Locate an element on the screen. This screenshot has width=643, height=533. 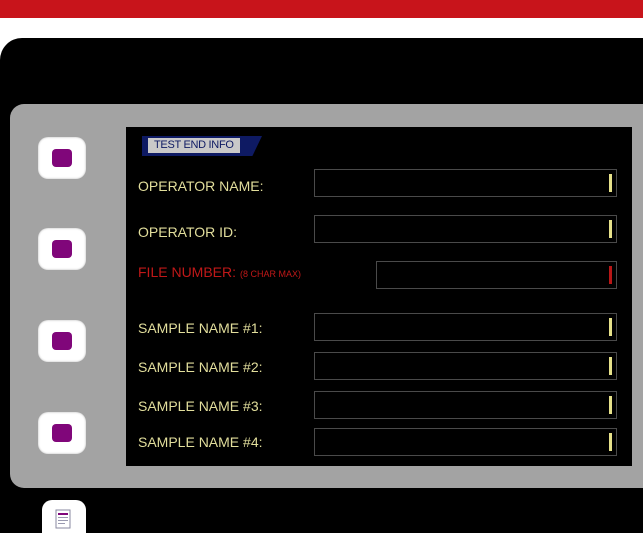
document-button is located at coordinates (64, 516).